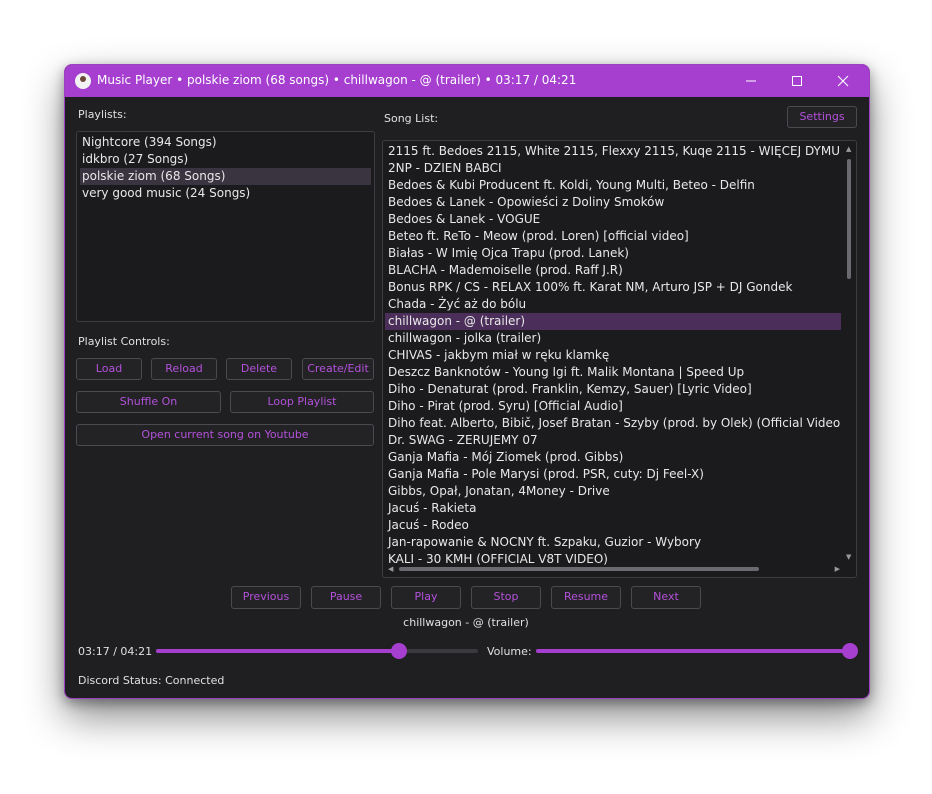  I want to click on scroll-up-icon: ▲, so click(848, 149).